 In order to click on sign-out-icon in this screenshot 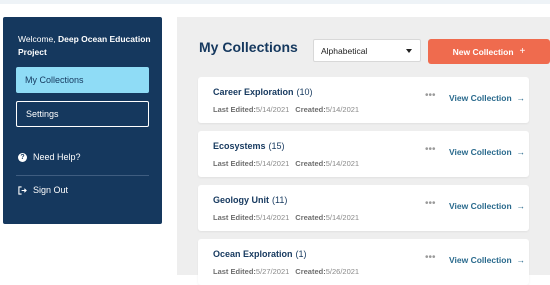, I will do `click(22, 190)`.